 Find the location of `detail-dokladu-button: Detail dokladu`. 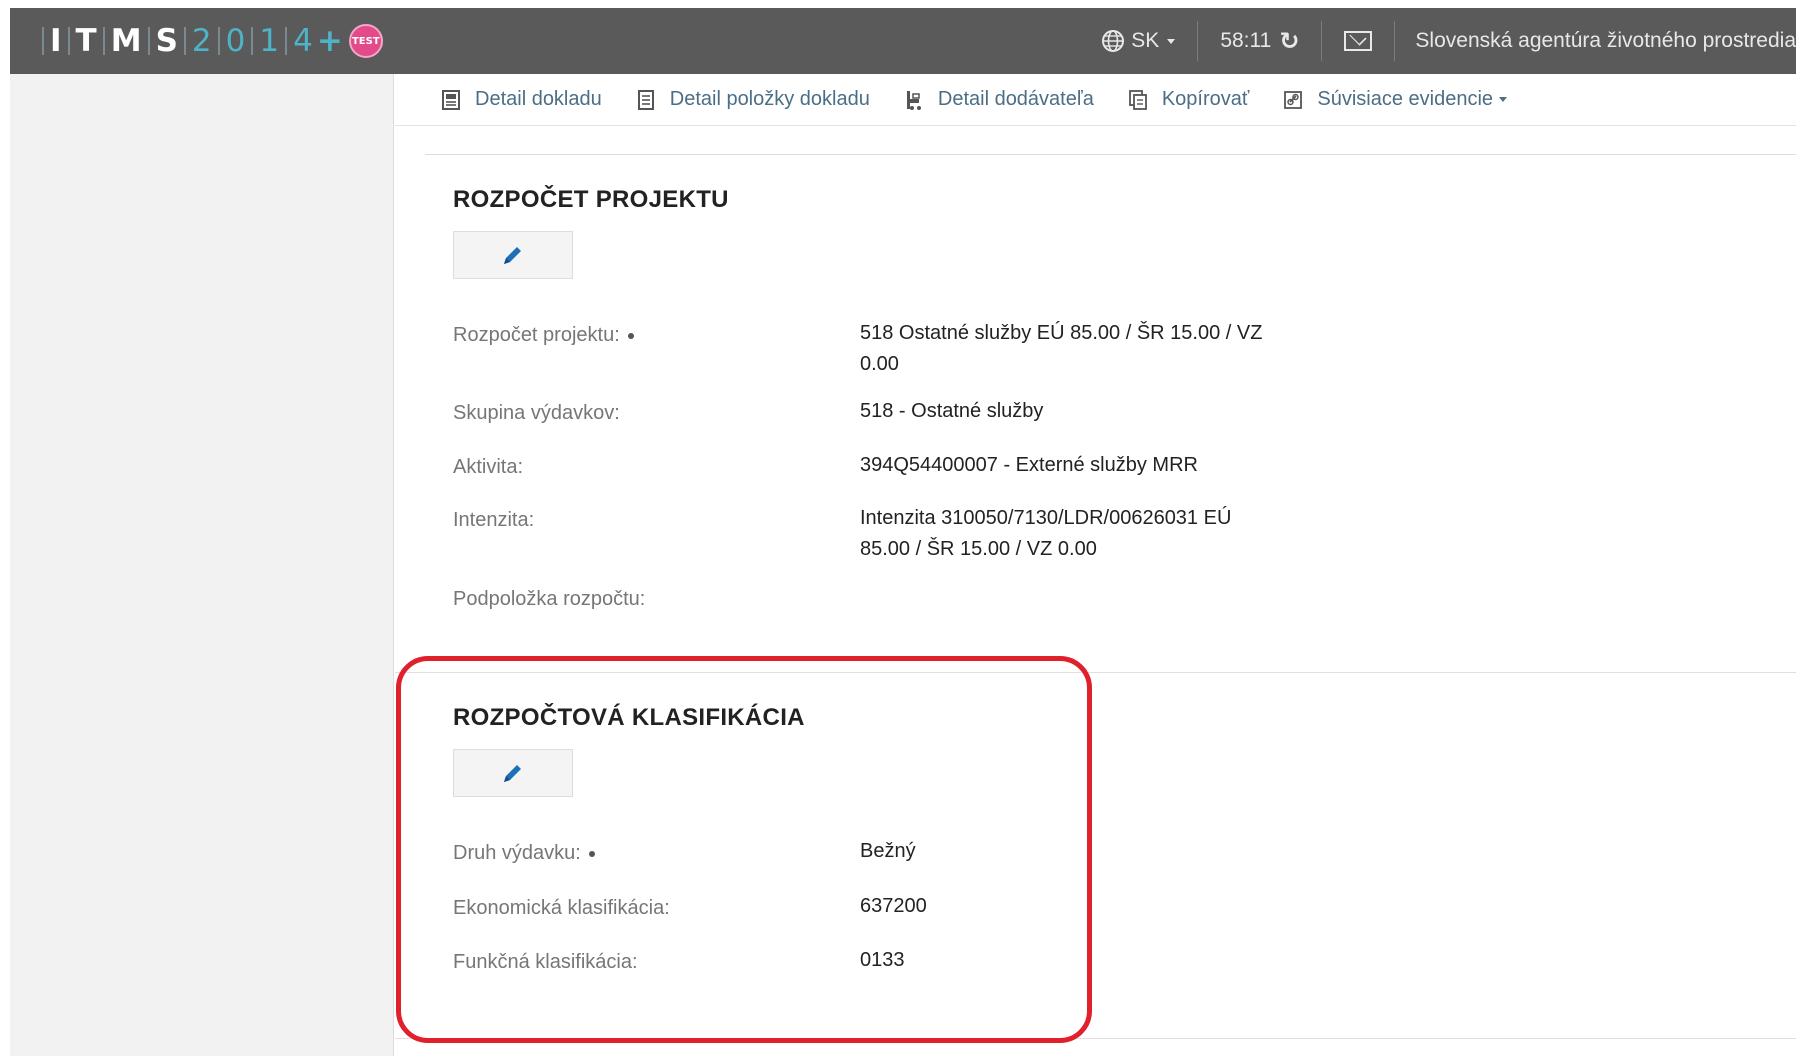

detail-dokladu-button: Detail dokladu is located at coordinates (521, 99).